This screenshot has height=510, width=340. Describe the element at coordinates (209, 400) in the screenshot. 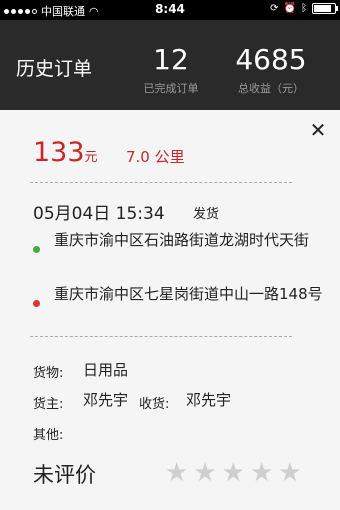

I see `receiver-value: 邓先宇` at that location.